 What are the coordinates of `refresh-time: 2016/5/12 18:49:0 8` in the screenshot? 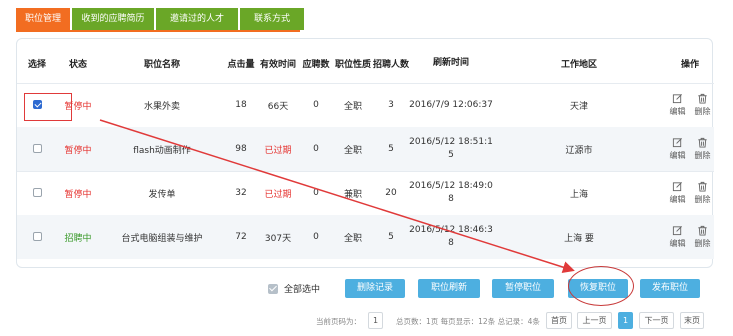 It's located at (451, 192).